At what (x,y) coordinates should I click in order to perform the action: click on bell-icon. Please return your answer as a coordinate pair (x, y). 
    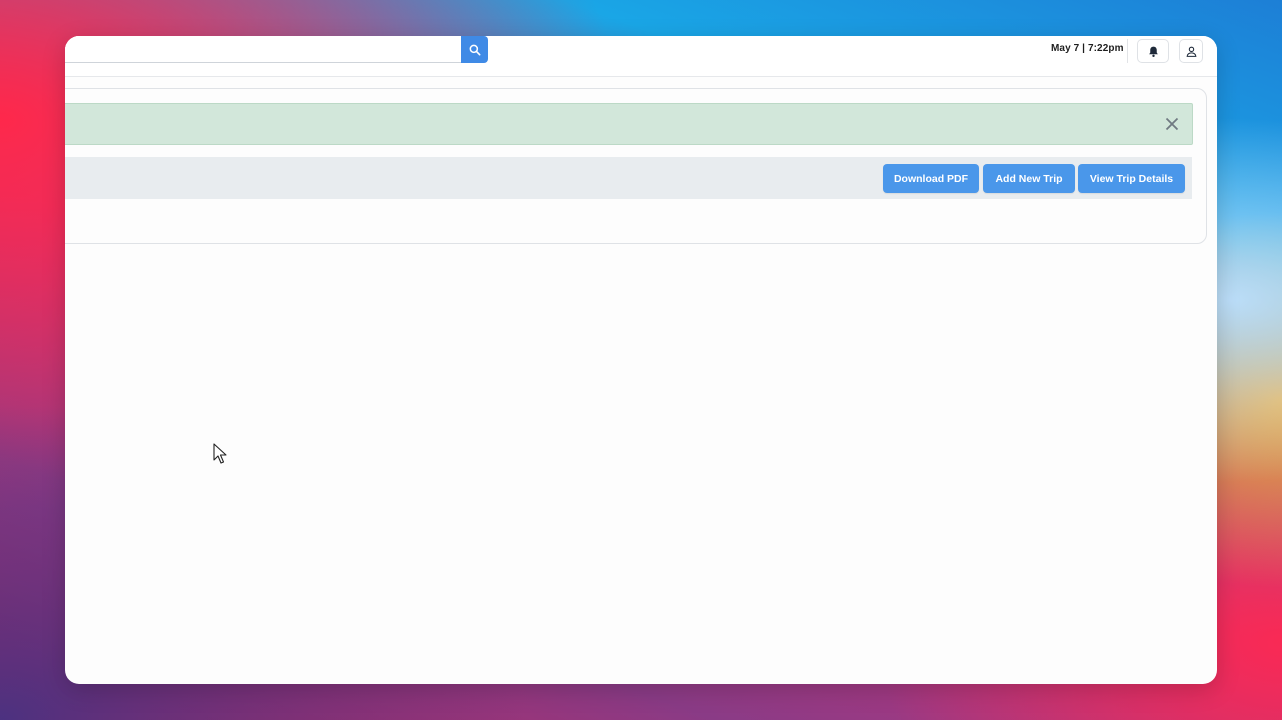
    Looking at the image, I should click on (1153, 51).